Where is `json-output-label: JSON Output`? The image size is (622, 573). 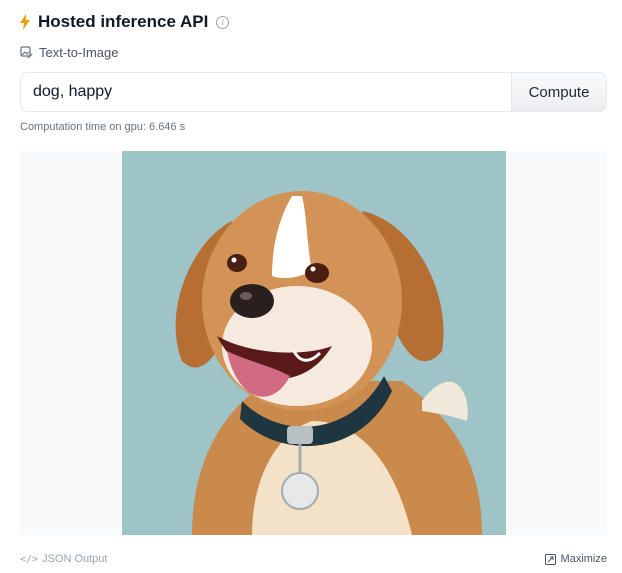
json-output-label: JSON Output is located at coordinates (75, 559).